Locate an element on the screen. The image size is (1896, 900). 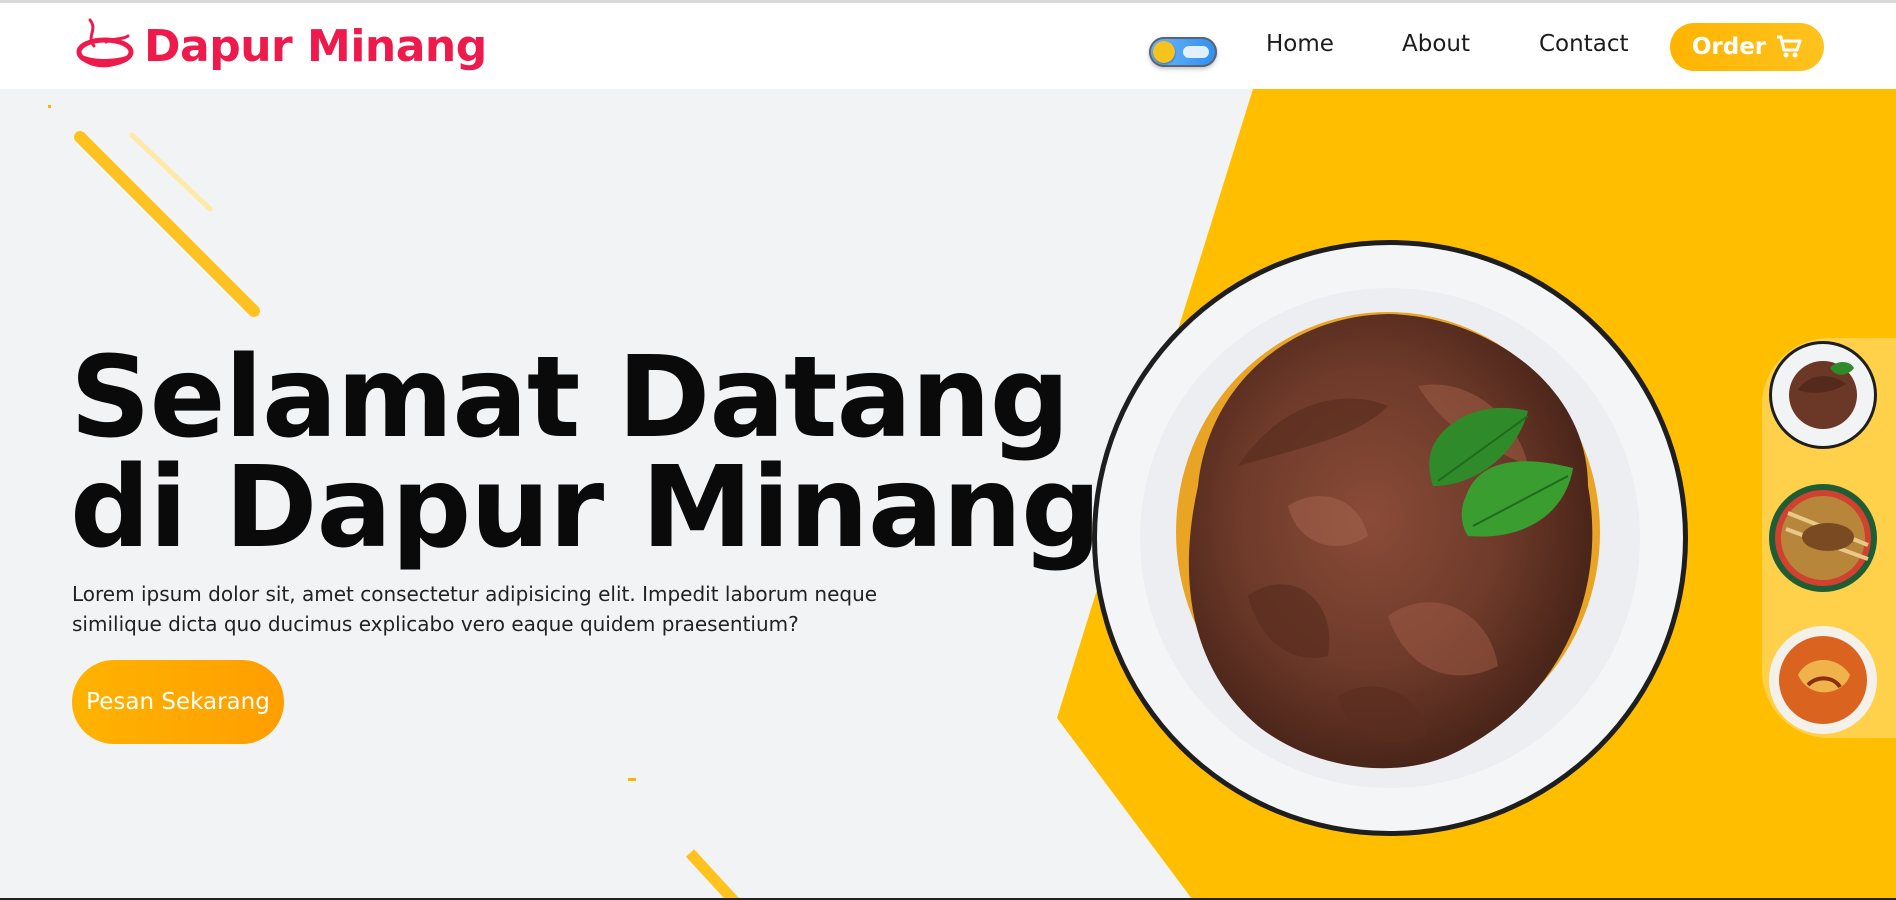
nav-link-about: About is located at coordinates (1436, 44).